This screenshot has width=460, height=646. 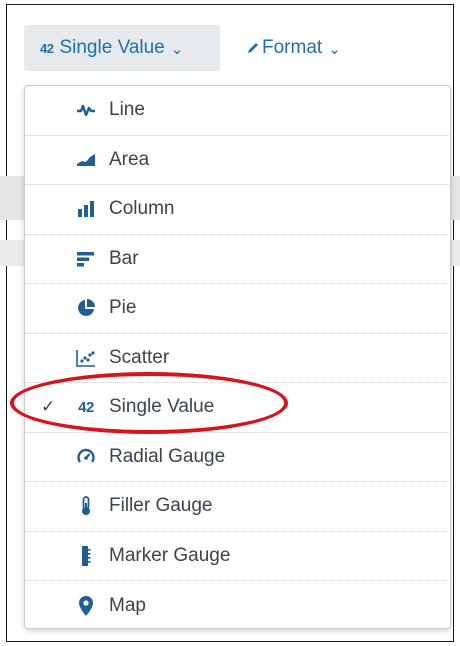 What do you see at coordinates (161, 506) in the screenshot?
I see `menu-item-label: Filler Gauge` at bounding box center [161, 506].